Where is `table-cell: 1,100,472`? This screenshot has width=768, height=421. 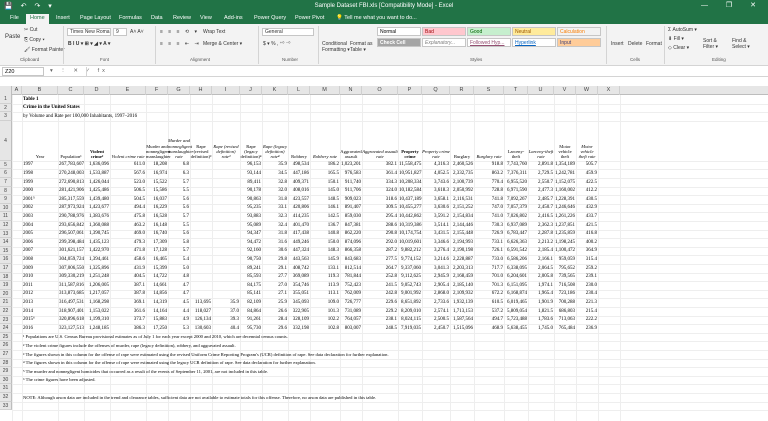 table-cell: 1,100,472 is located at coordinates (565, 250).